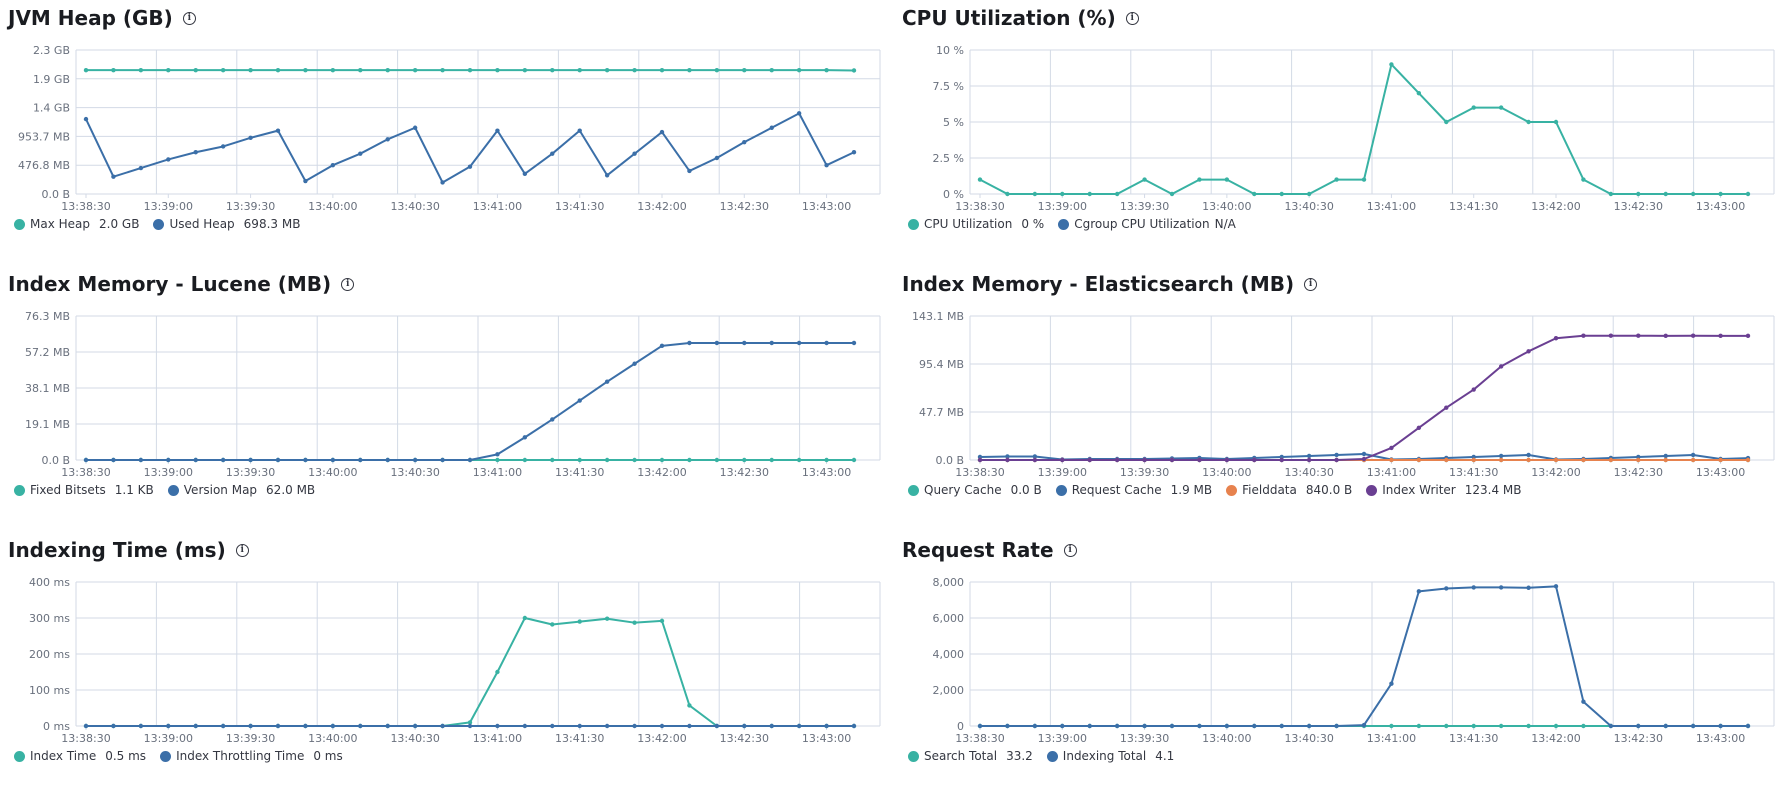  What do you see at coordinates (1134, 490) in the screenshot?
I see `legend-item: Request Cache1.9 MB` at bounding box center [1134, 490].